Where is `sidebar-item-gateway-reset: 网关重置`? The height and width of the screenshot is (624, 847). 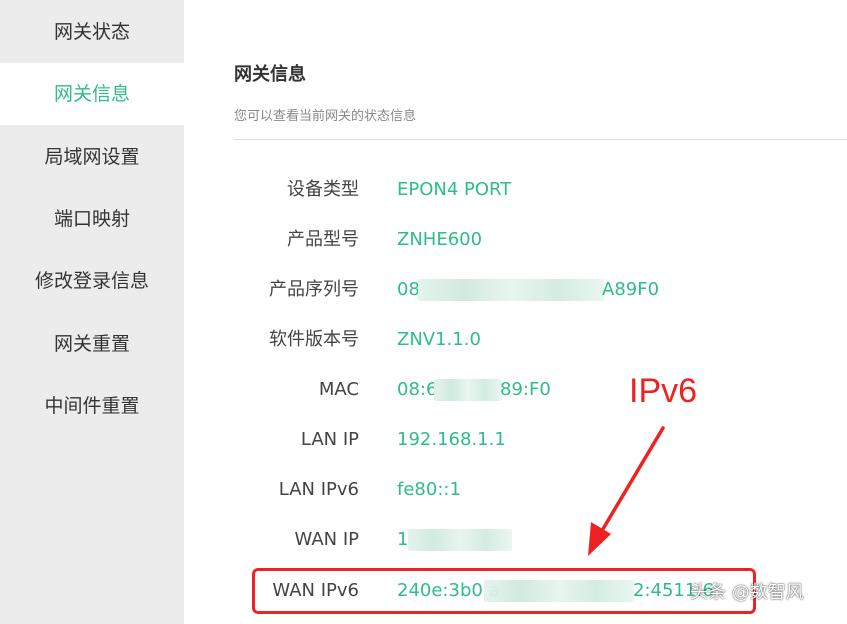
sidebar-item-gateway-reset: 网关重置 is located at coordinates (92, 344).